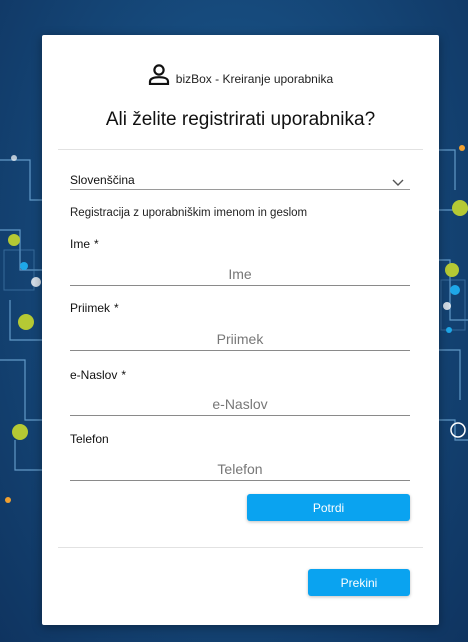 This screenshot has width=468, height=642. What do you see at coordinates (240, 119) in the screenshot?
I see `page-title: Ali želite registrirati uporabnika?` at bounding box center [240, 119].